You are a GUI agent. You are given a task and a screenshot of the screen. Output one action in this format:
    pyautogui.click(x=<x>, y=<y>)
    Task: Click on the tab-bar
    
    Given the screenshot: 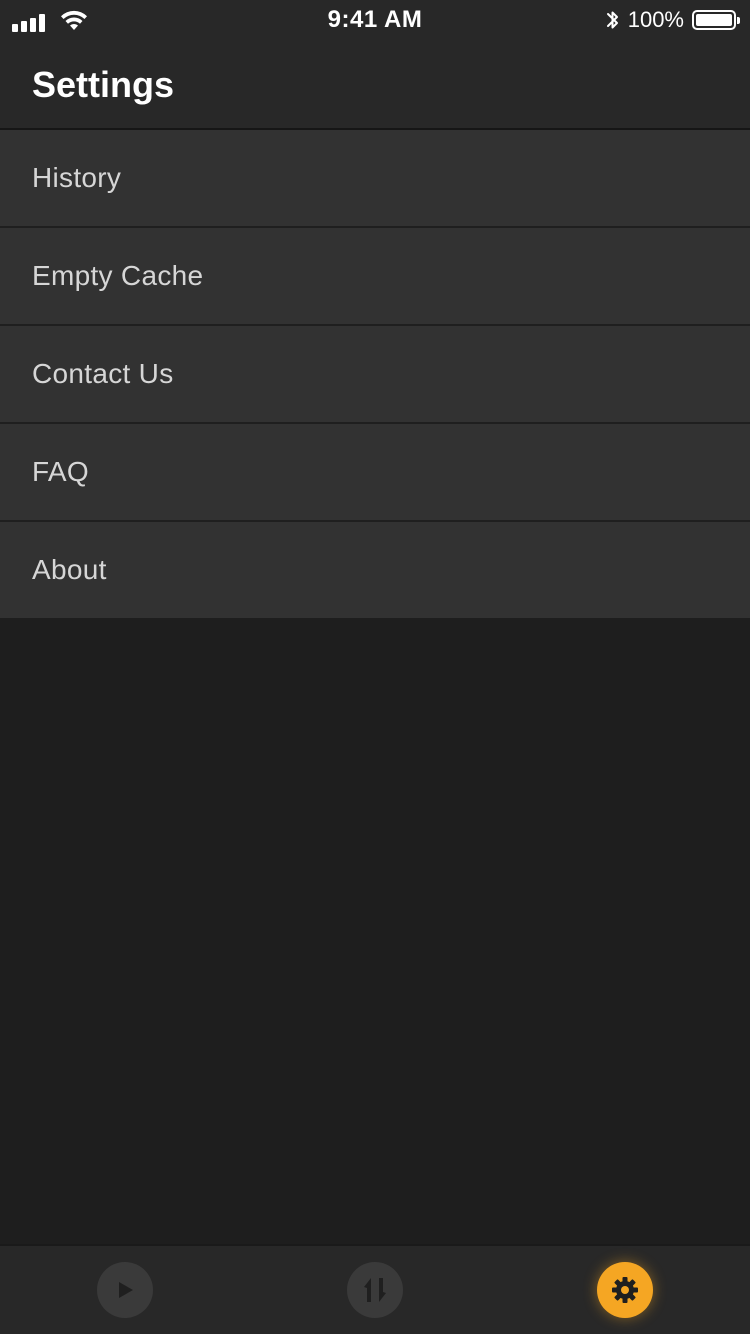 What is the action you would take?
    pyautogui.click(x=375, y=1289)
    